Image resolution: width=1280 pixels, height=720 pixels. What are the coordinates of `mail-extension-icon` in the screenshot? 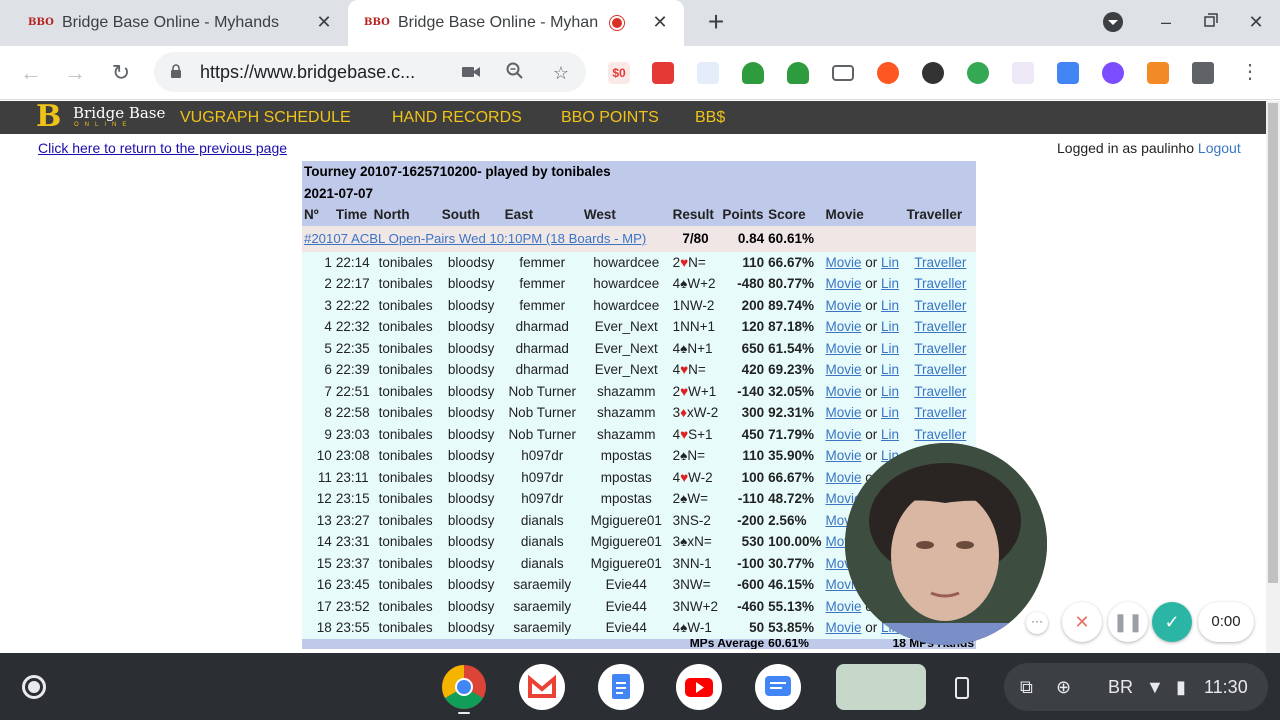 It's located at (843, 73).